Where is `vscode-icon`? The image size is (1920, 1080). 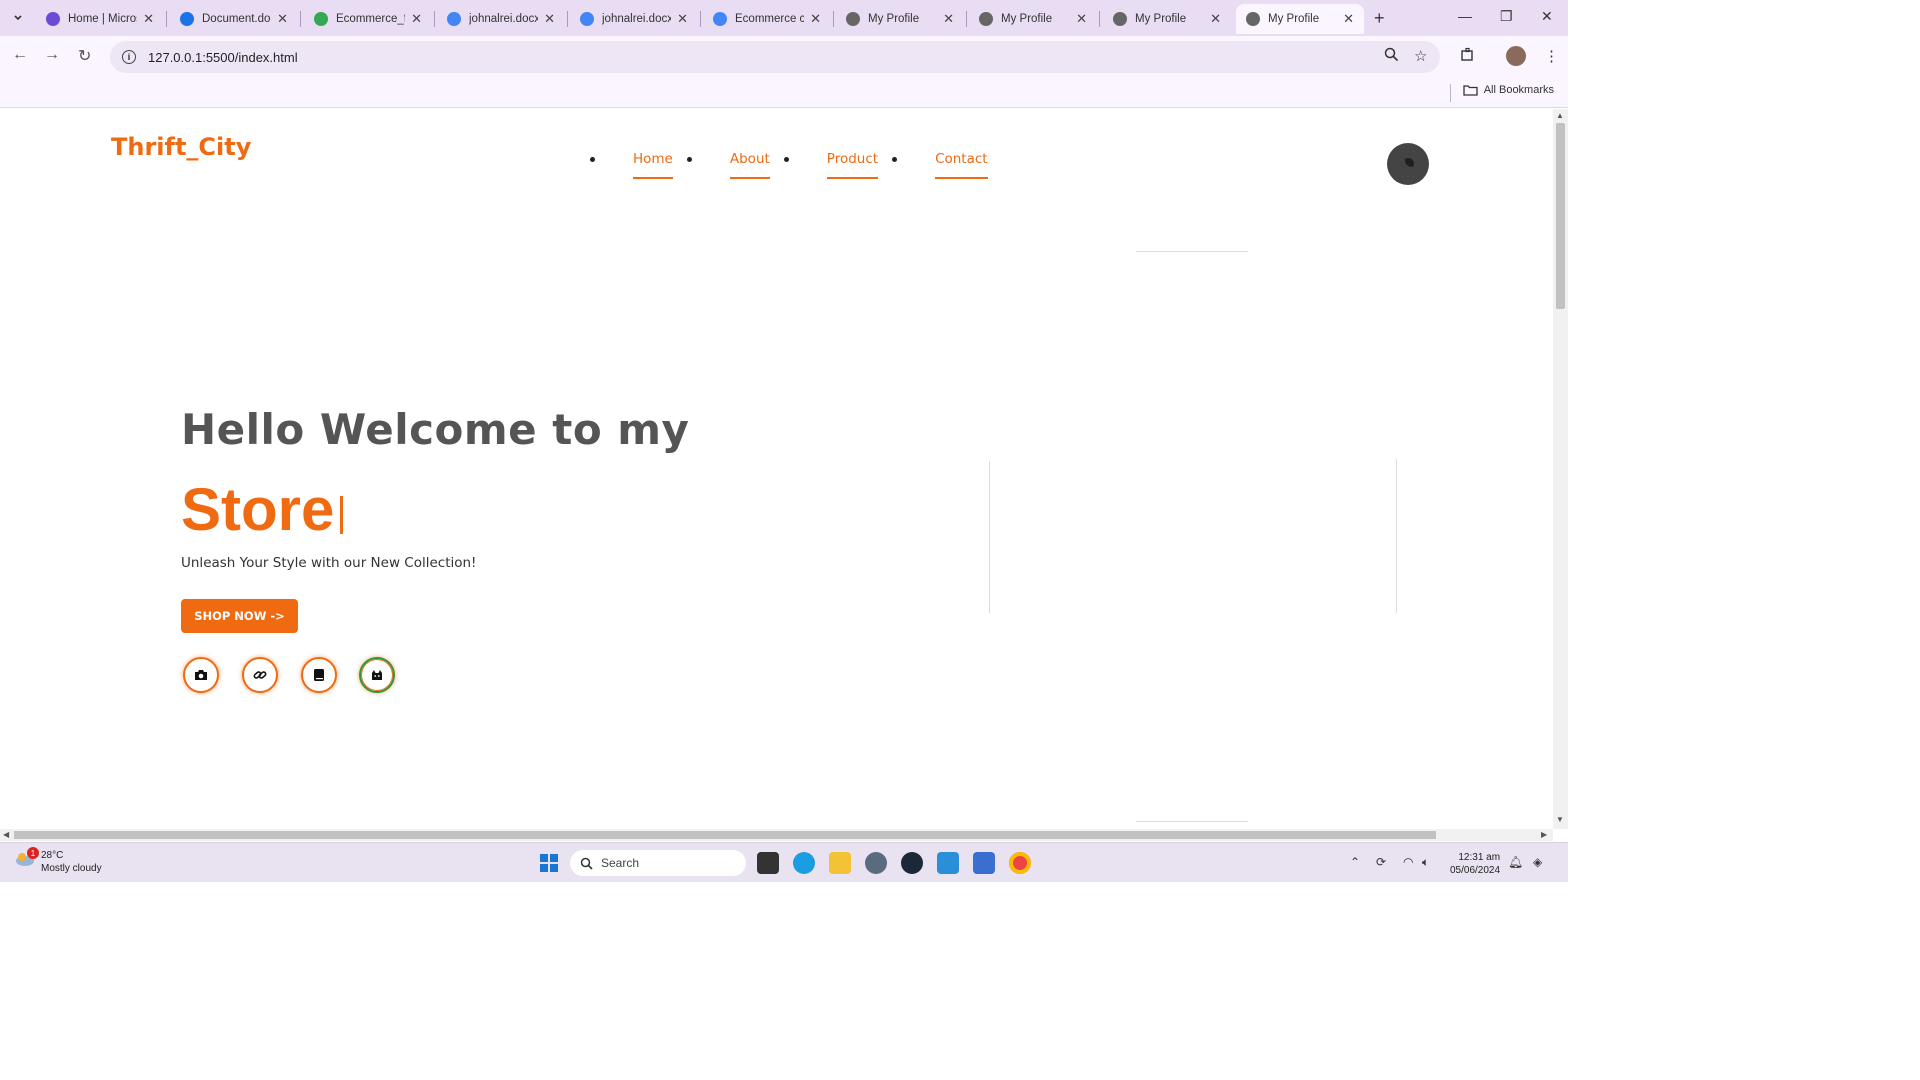
vscode-icon is located at coordinates (948, 863).